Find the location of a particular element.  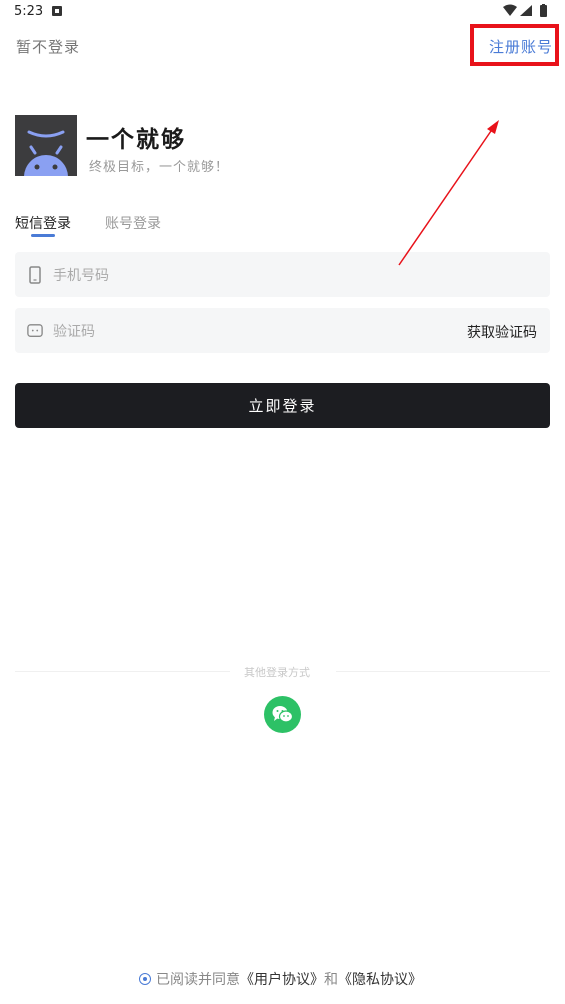

wechat-login-button is located at coordinates (282, 714).